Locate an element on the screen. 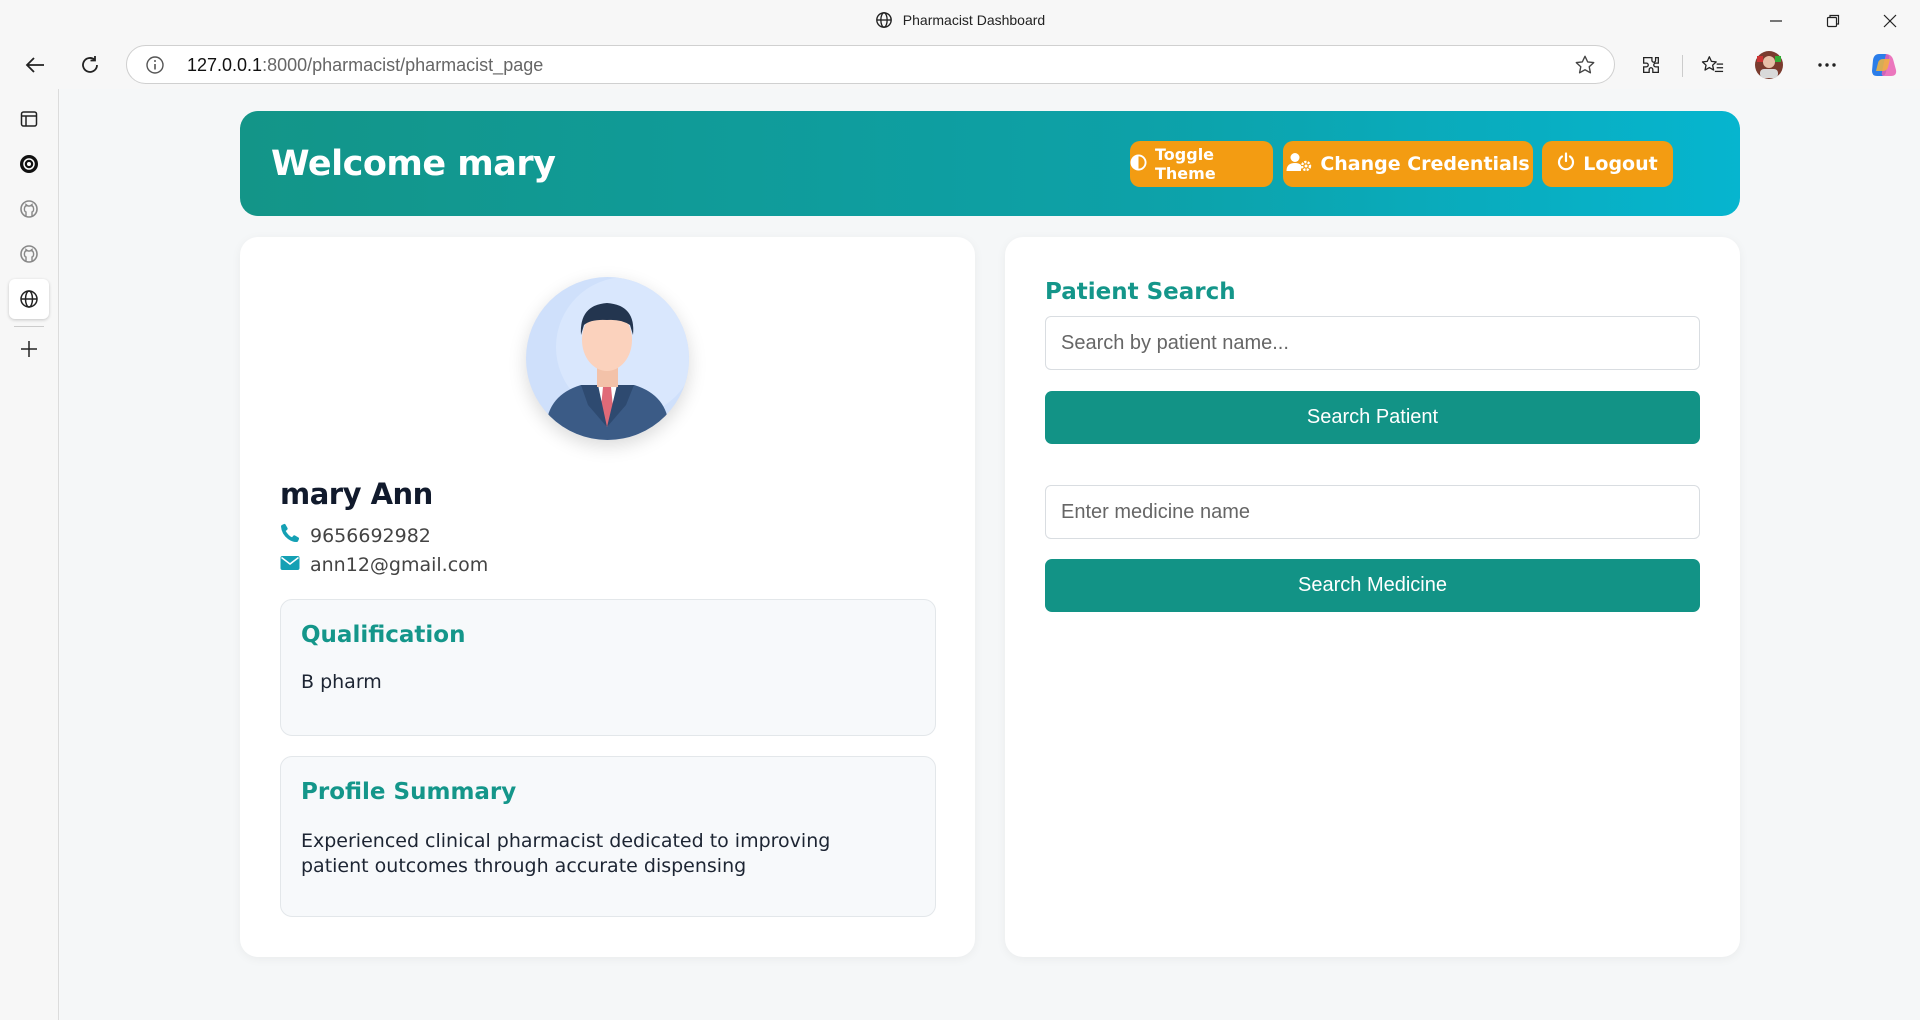 This screenshot has width=1920, height=1020. patient-search-title: Patient Search is located at coordinates (1140, 292).